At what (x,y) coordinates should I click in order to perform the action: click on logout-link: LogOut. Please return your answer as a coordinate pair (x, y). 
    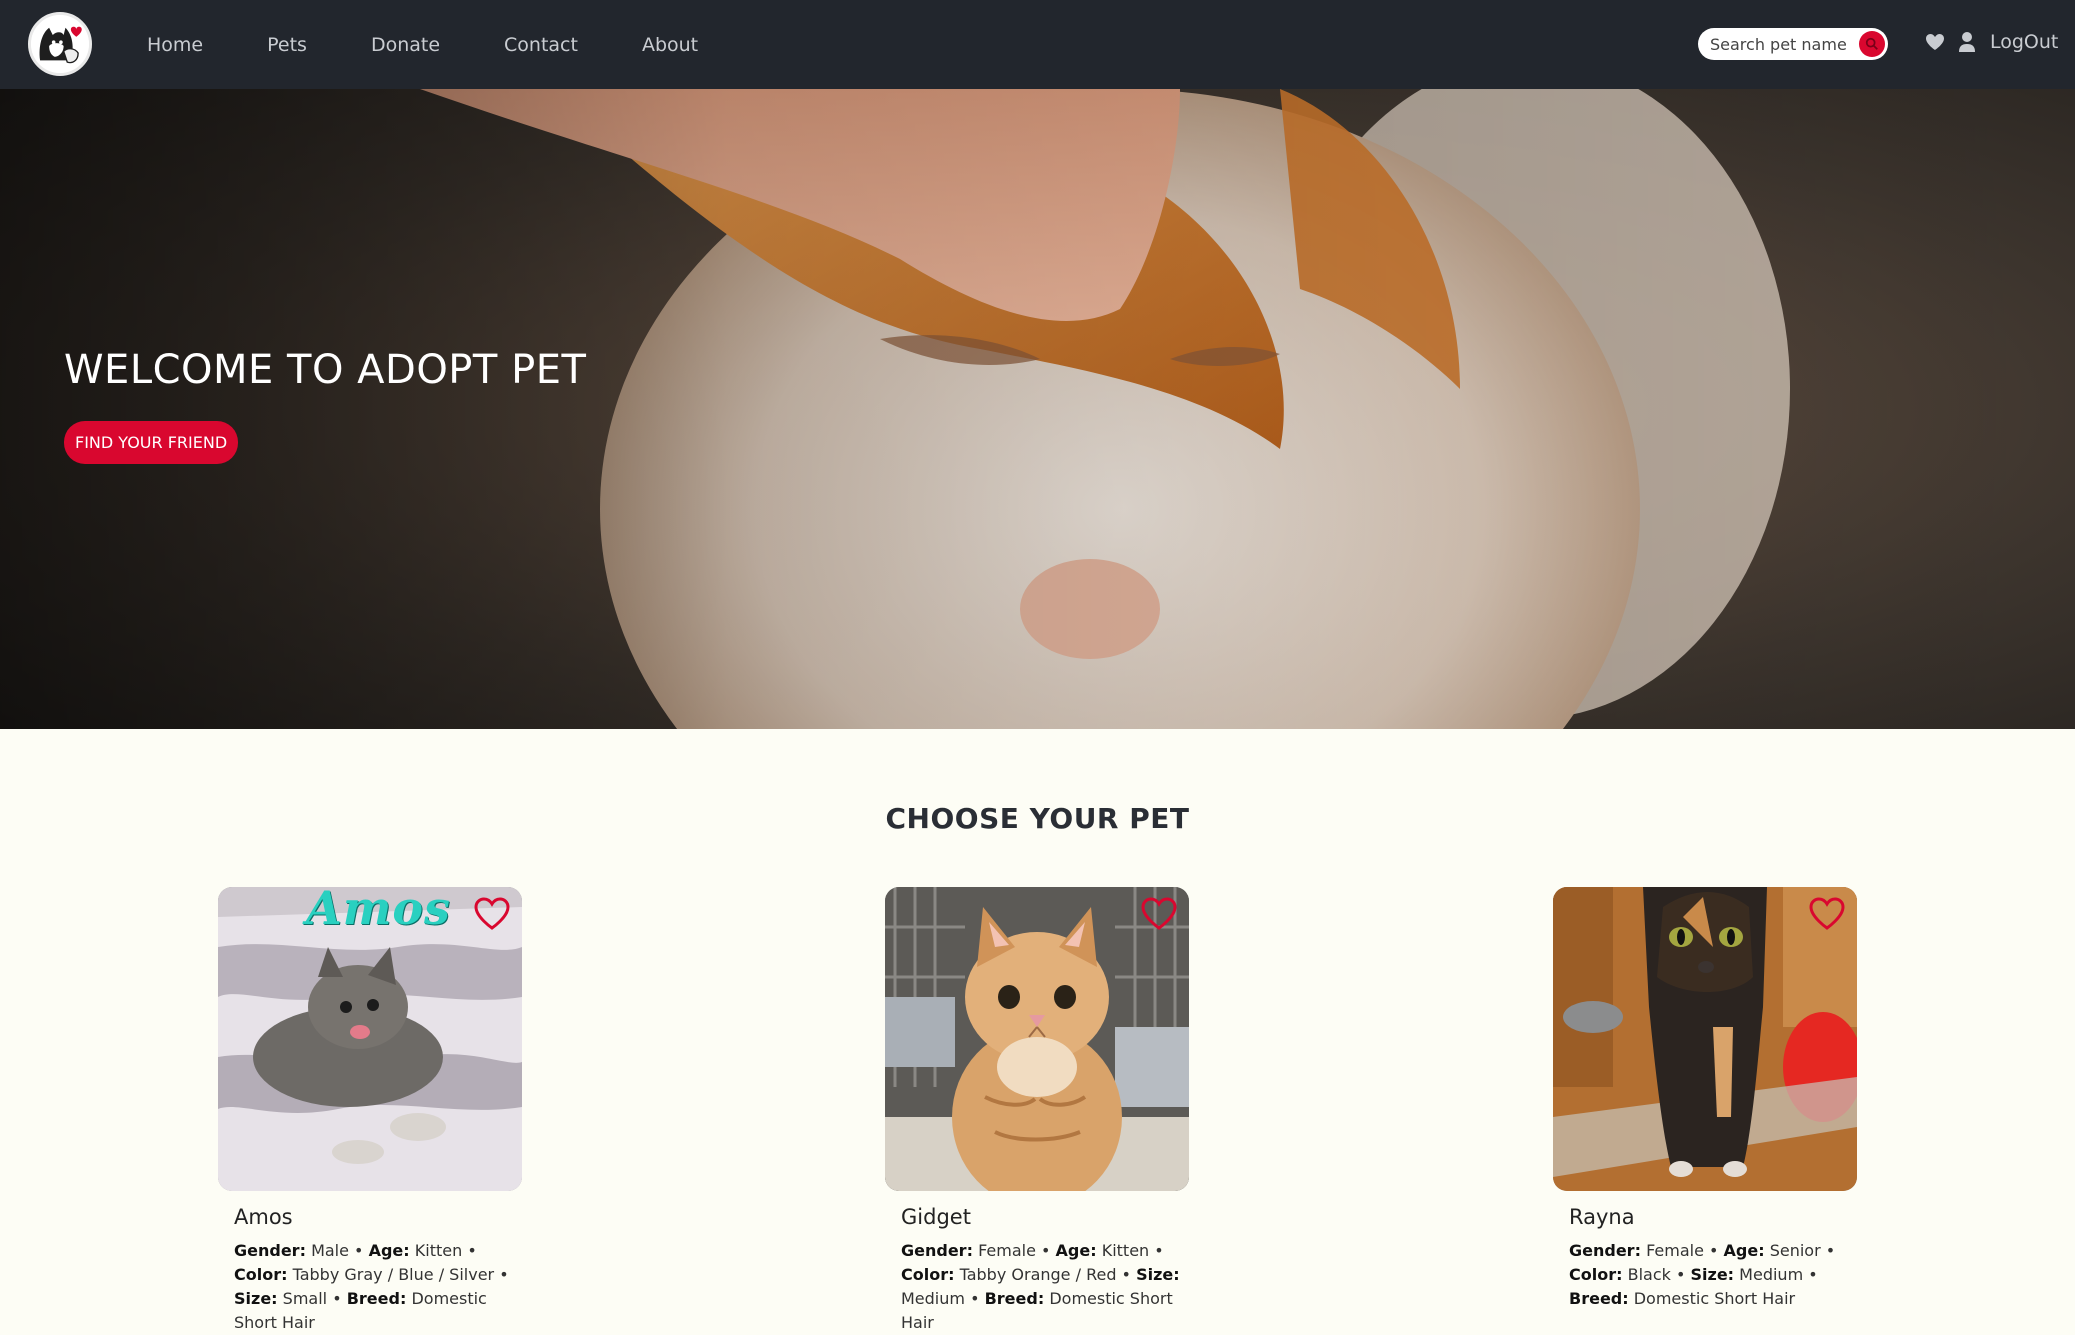
    Looking at the image, I should click on (2024, 42).